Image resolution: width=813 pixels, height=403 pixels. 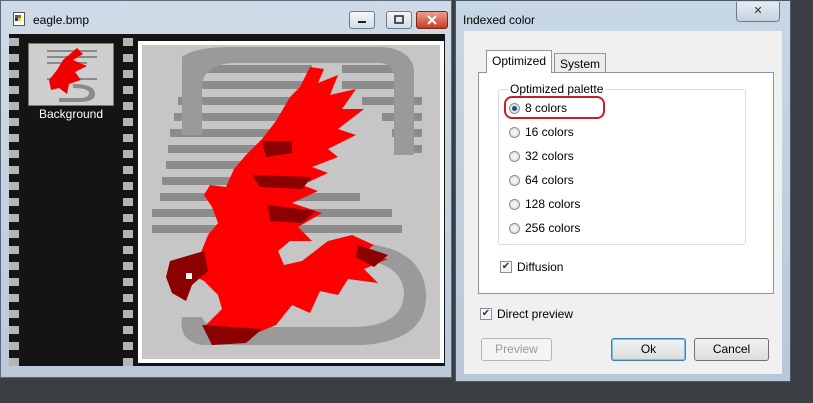 I want to click on ok-button: Ok, so click(x=648, y=349).